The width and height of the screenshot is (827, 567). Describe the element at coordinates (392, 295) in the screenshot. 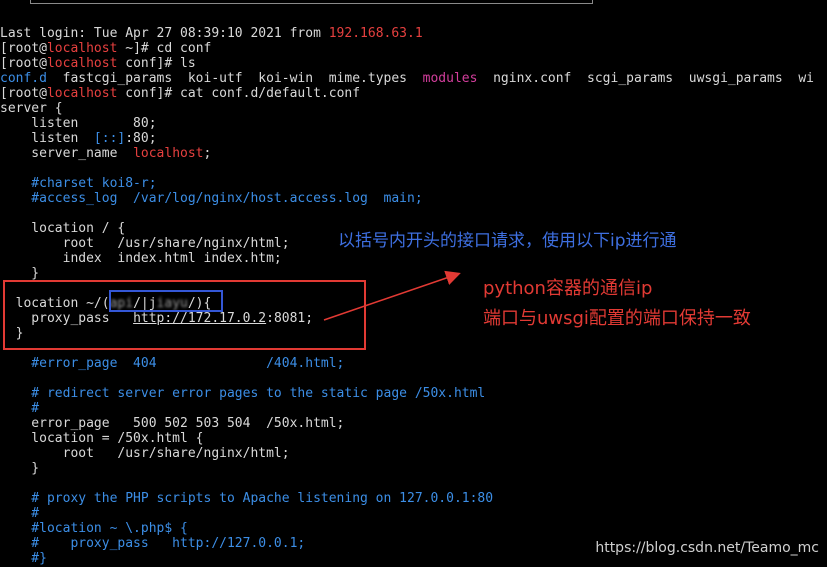

I see `annotation-arrow` at that location.